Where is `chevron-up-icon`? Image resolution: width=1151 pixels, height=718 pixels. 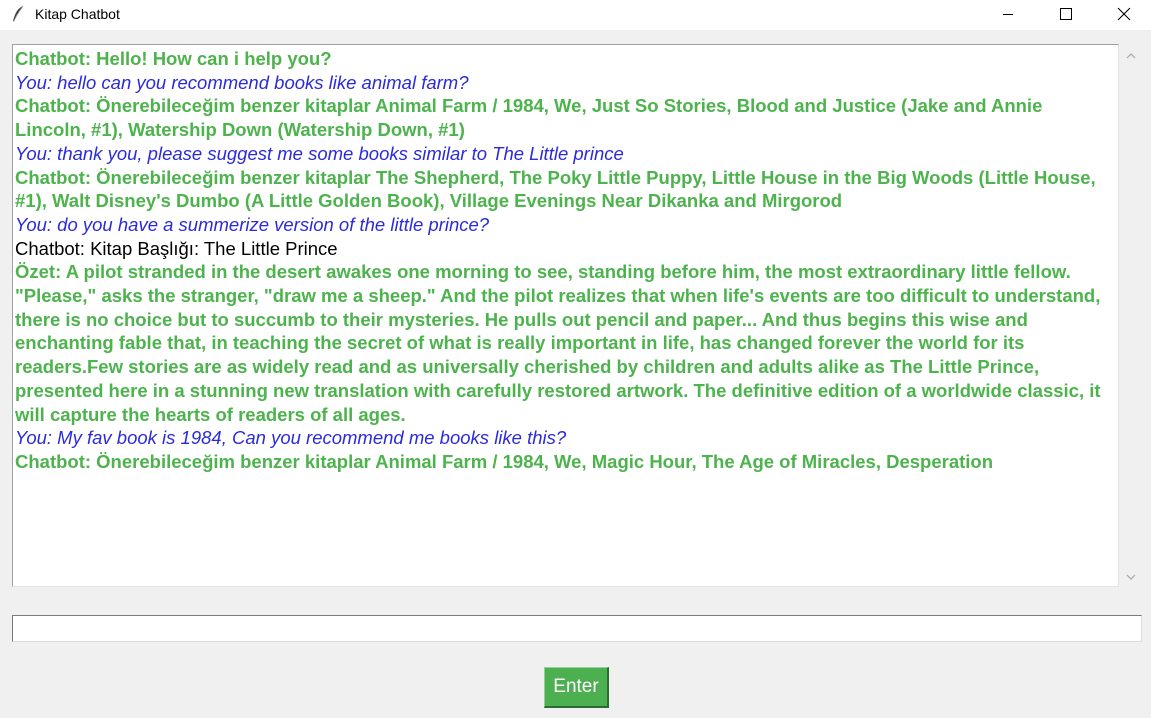
chevron-up-icon is located at coordinates (1131, 56).